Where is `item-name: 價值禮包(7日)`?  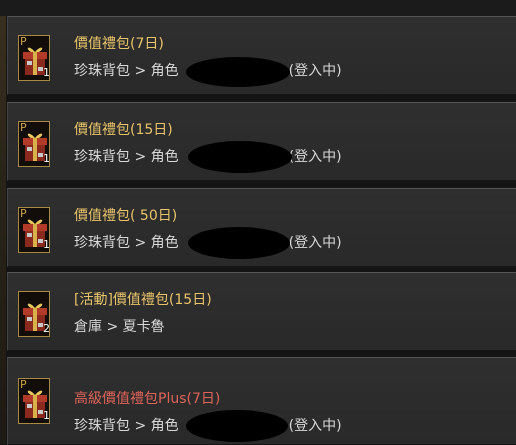 item-name: 價值禮包(7日) is located at coordinates (119, 44).